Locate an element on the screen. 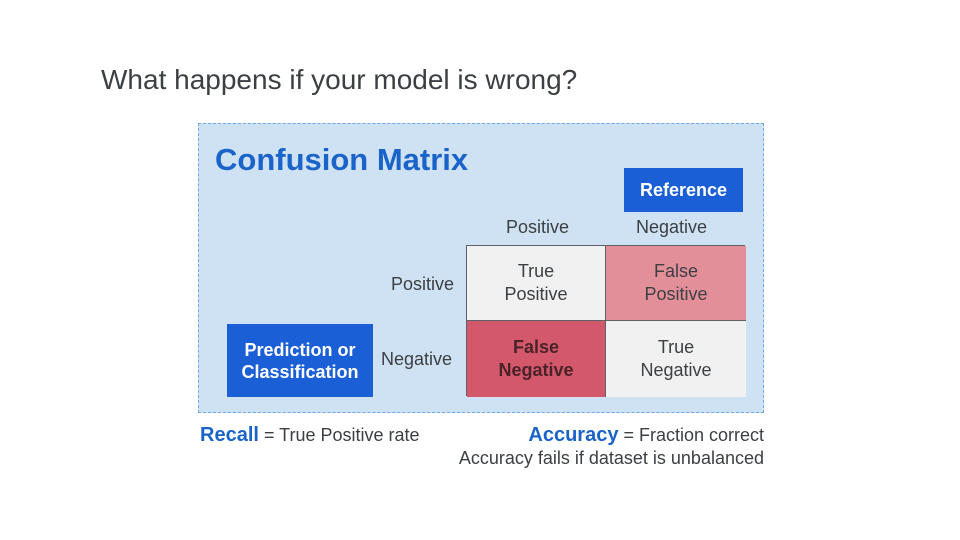 This screenshot has width=960, height=540. column-header-positive: Positive is located at coordinates (538, 227).